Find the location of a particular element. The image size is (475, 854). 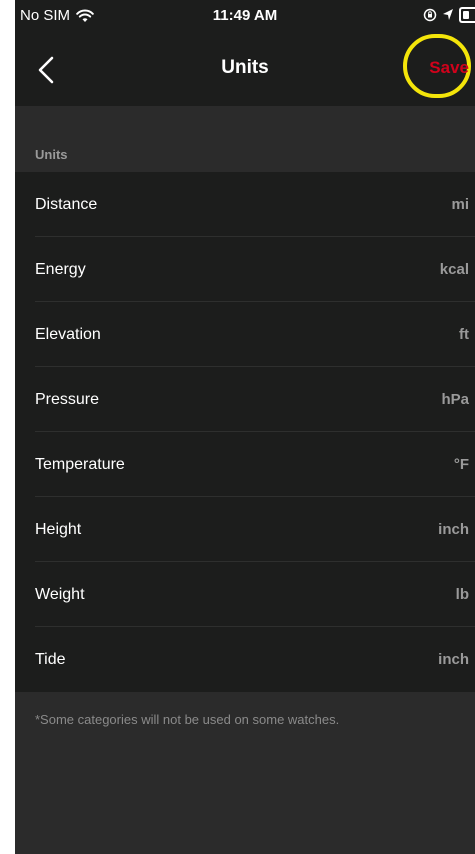

unit-label: Energy is located at coordinates (60, 269).